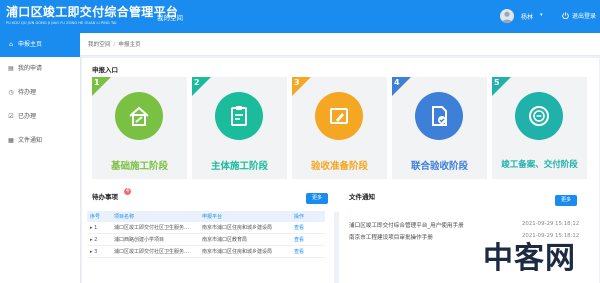 This screenshot has height=283, width=600. What do you see at coordinates (30, 44) in the screenshot?
I see `sidebar-item-label: 申报主页` at bounding box center [30, 44].